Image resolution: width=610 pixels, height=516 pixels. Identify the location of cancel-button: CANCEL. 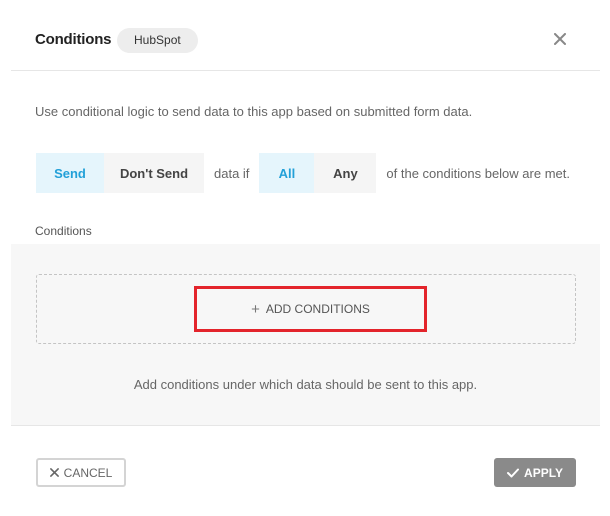
(81, 472).